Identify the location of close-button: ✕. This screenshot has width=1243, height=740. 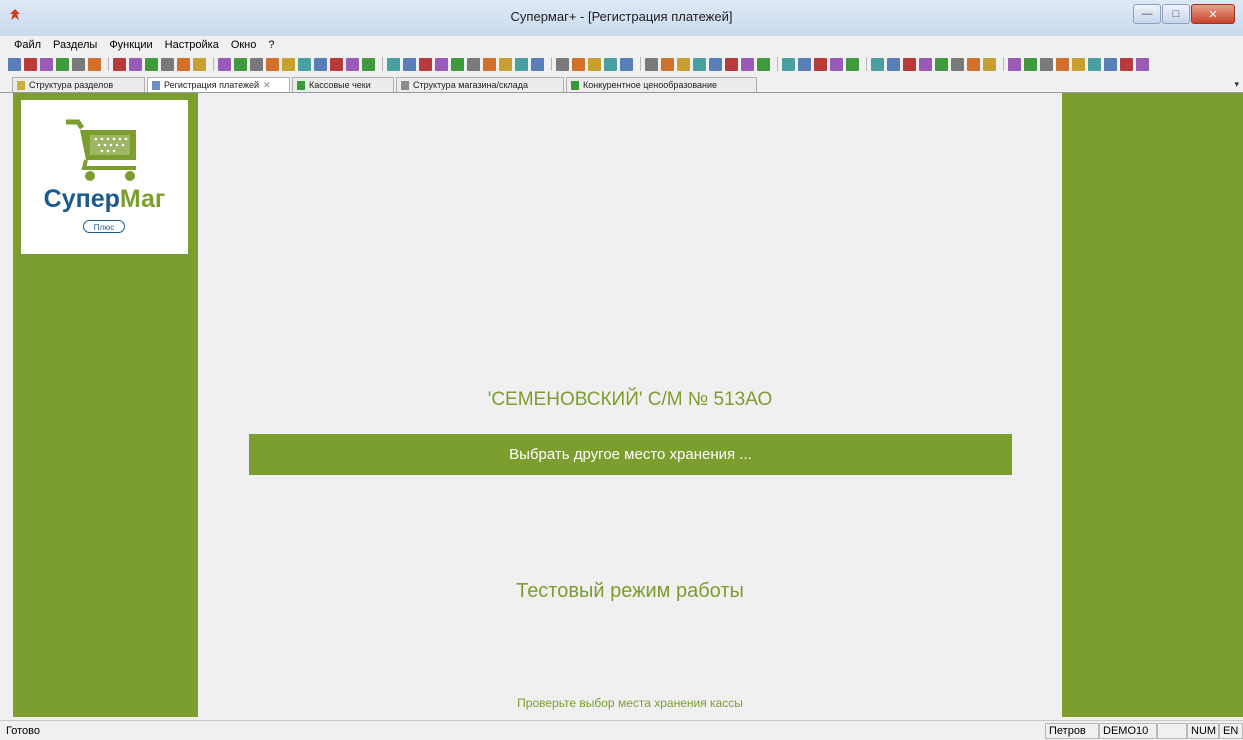
(1213, 14).